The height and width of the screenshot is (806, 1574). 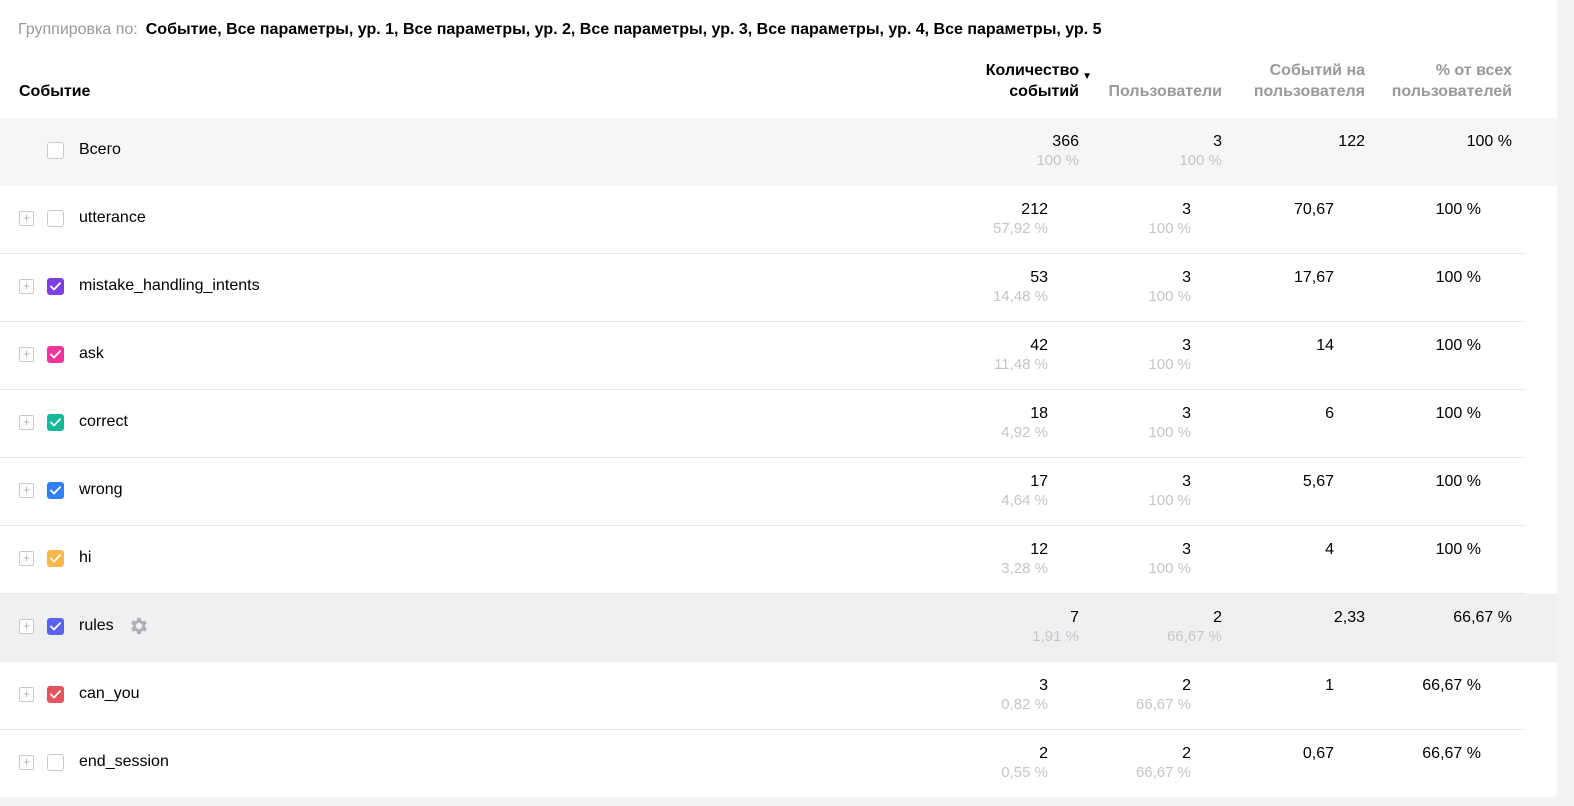 I want to click on count-value: 18, so click(x=1039, y=413).